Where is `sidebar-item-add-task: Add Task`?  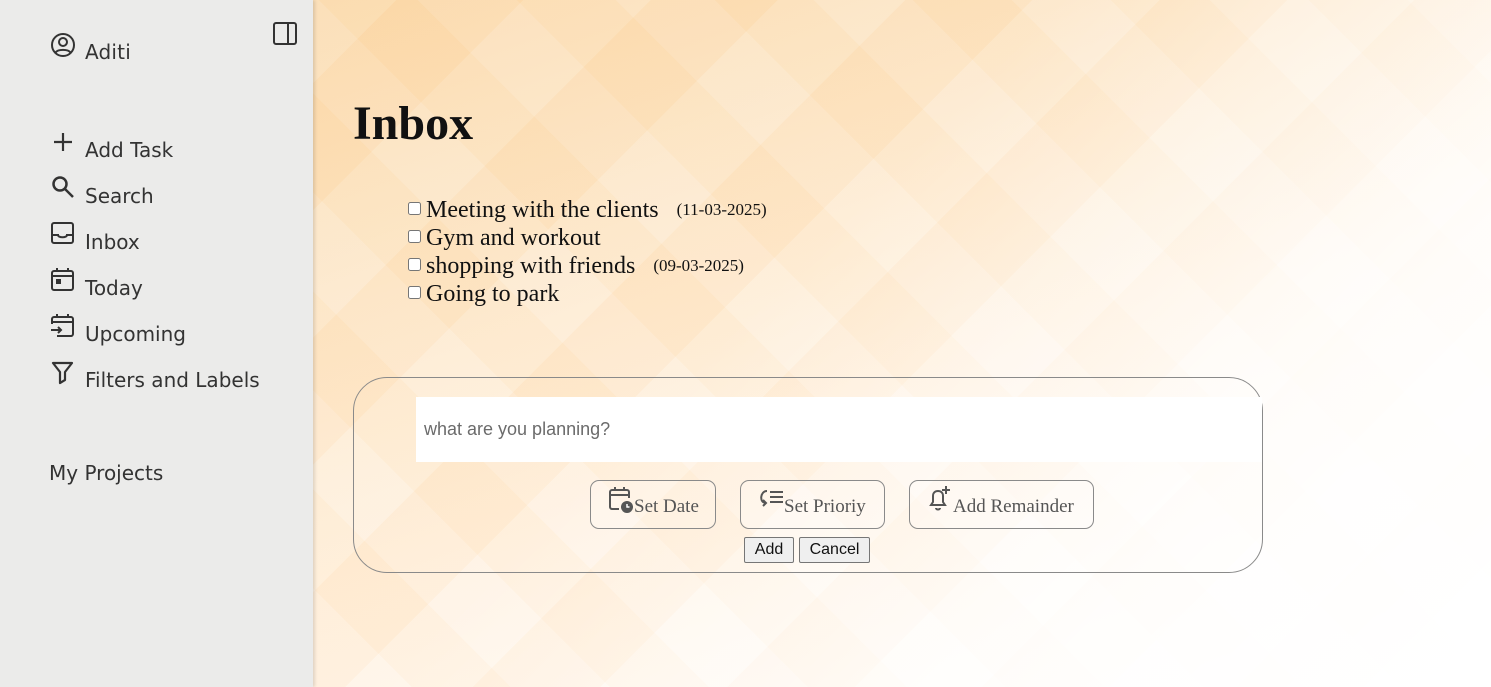
sidebar-item-add-task: Add Task is located at coordinates (154, 151).